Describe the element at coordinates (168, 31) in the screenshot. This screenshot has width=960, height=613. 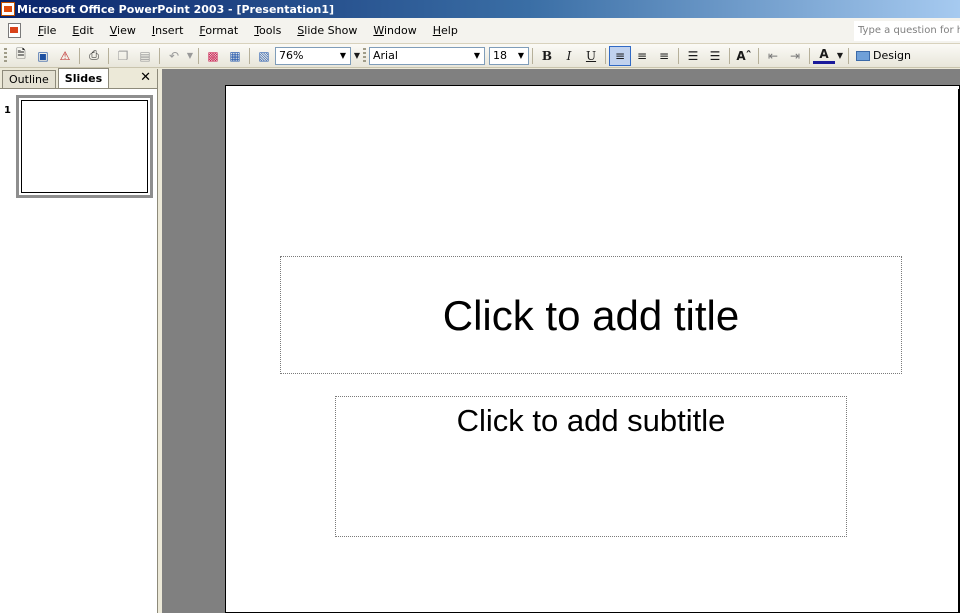
I see `menu-insert: Insert` at that location.